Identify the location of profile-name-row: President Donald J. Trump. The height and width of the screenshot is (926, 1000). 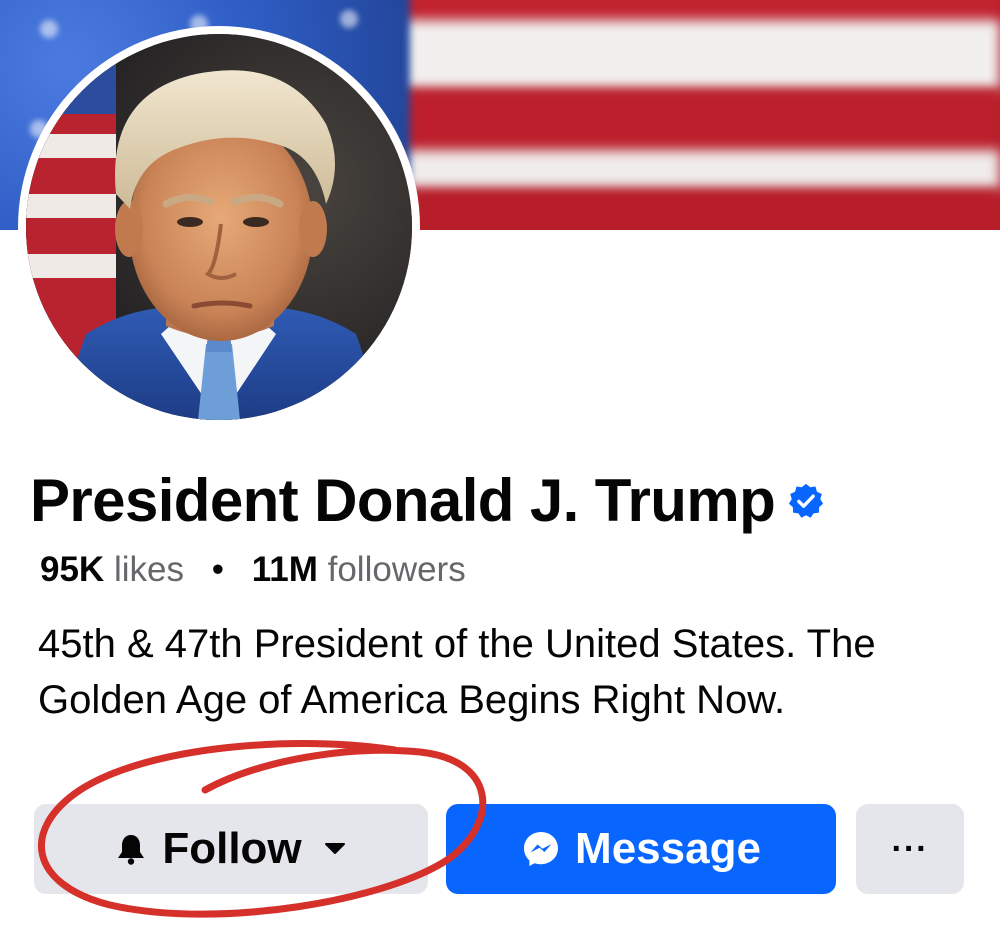
(427, 500).